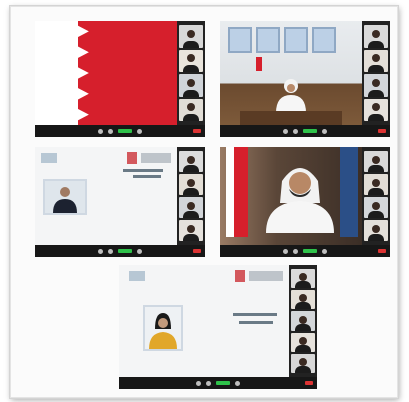  I want to click on meeting-panel-speaker, so click(305, 202).